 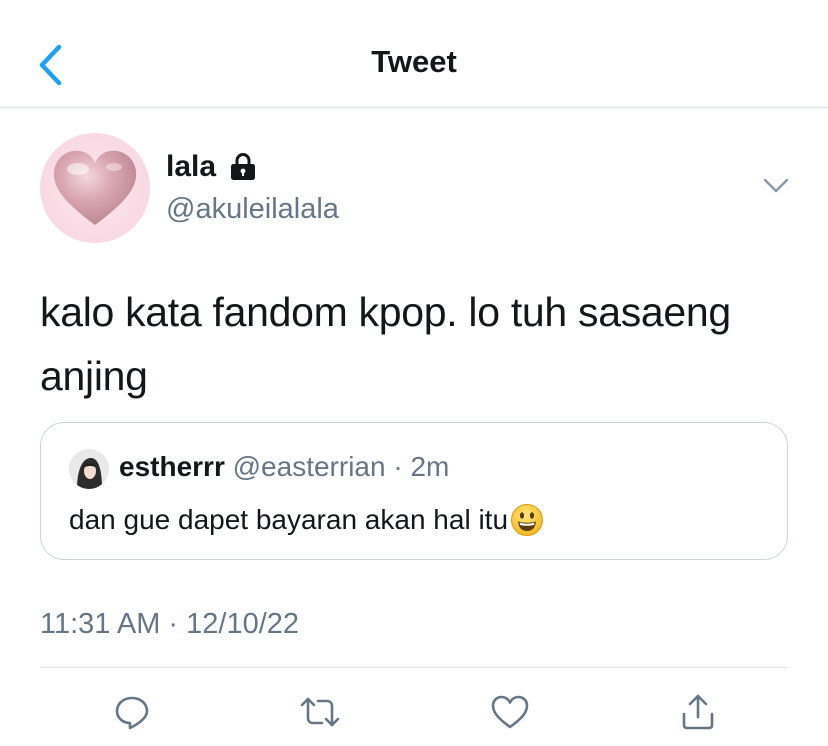 What do you see at coordinates (191, 167) in the screenshot?
I see `author-name: lala` at bounding box center [191, 167].